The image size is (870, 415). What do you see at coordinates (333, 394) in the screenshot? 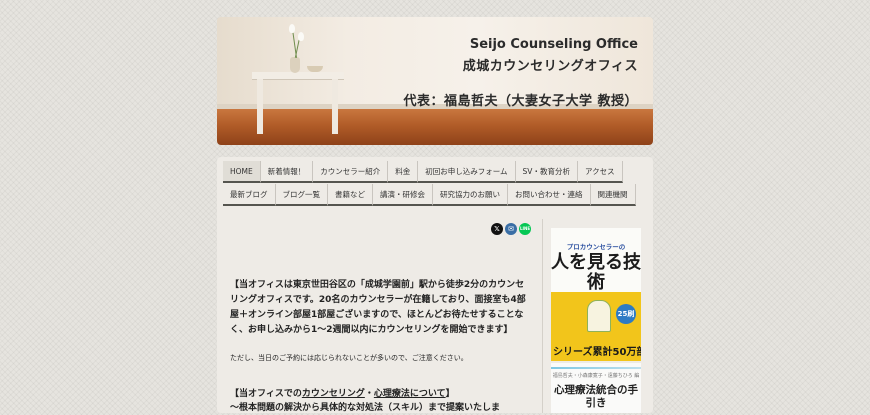
I see `counseling-link: カウンセリング` at bounding box center [333, 394].